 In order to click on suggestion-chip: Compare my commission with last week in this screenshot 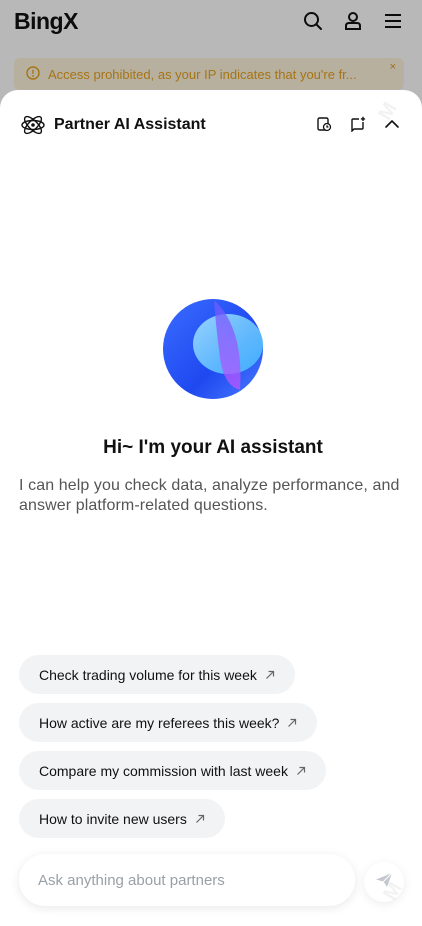, I will do `click(172, 770)`.